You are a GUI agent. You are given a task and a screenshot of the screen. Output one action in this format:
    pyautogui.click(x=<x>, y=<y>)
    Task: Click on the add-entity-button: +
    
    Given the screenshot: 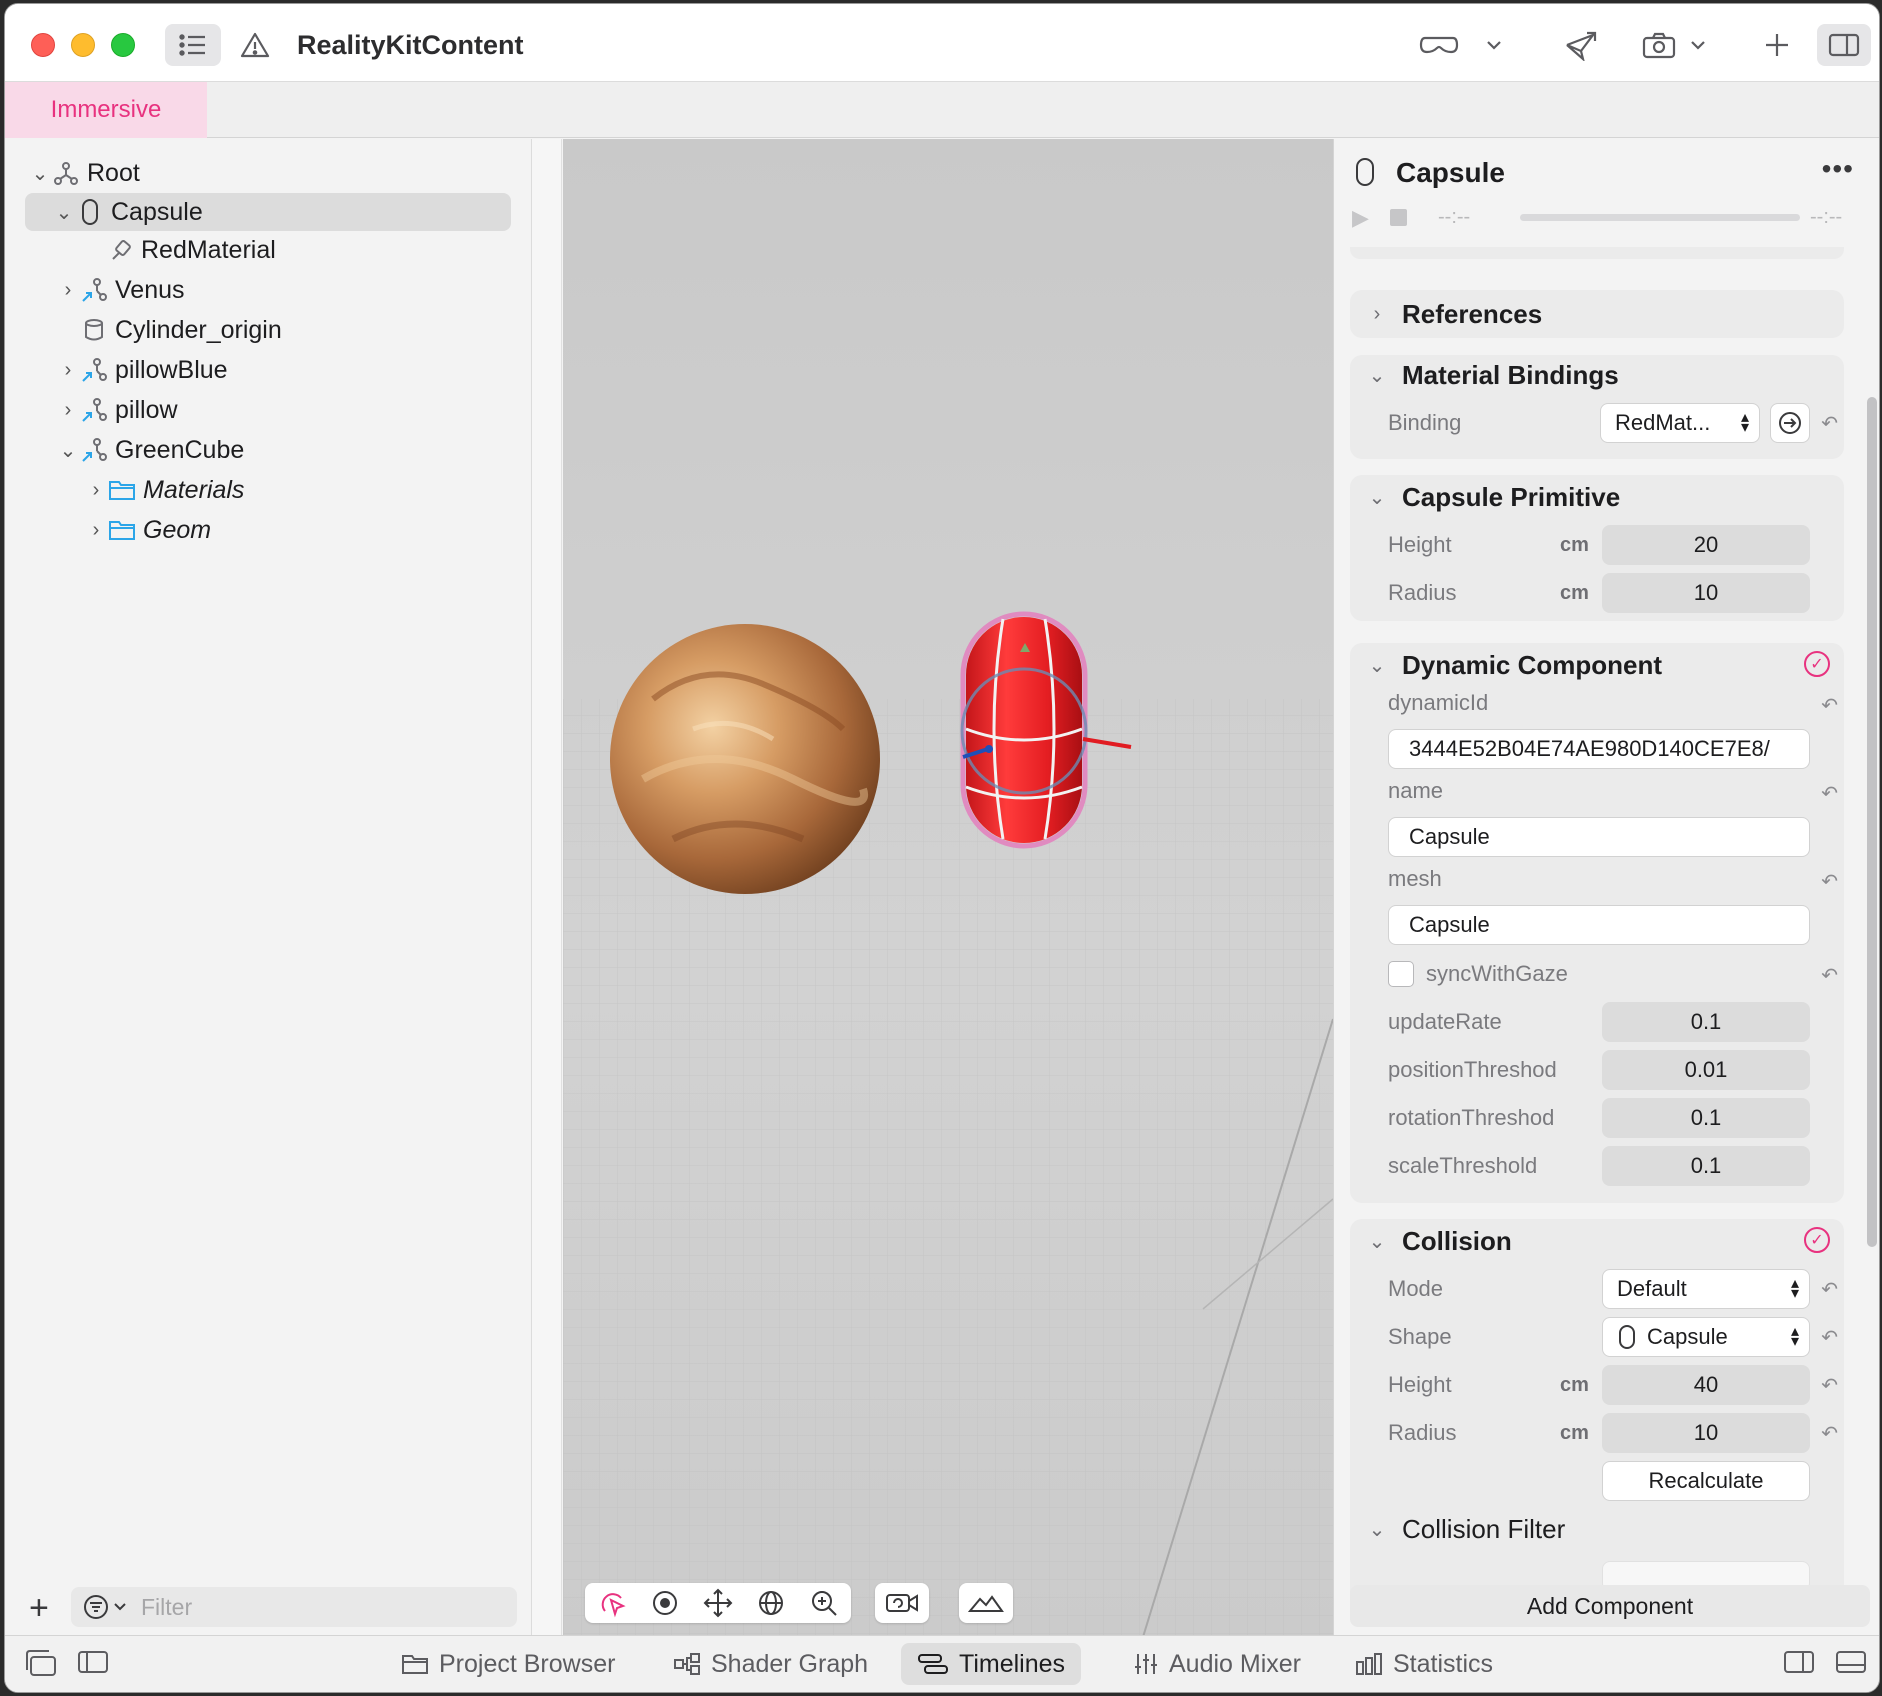 What is the action you would take?
    pyautogui.click(x=39, y=1608)
    